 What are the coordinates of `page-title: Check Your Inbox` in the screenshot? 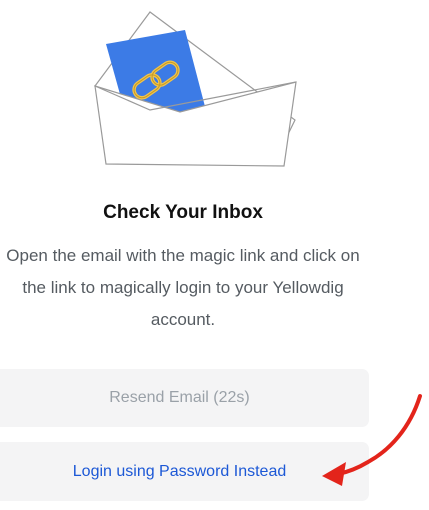 It's located at (183, 212).